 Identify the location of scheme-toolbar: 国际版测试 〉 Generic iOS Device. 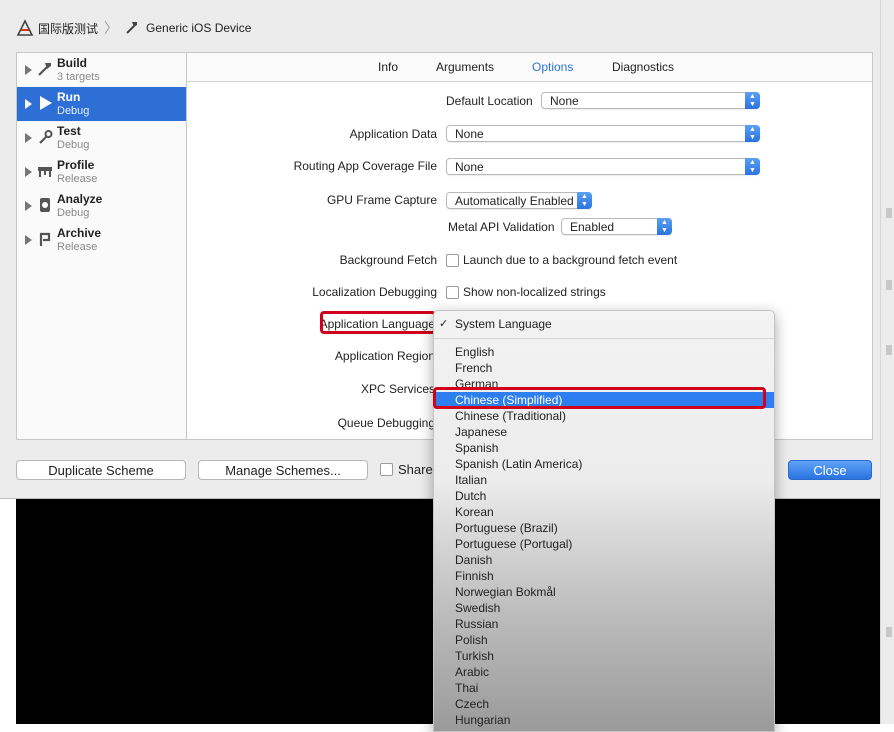
(440, 26).